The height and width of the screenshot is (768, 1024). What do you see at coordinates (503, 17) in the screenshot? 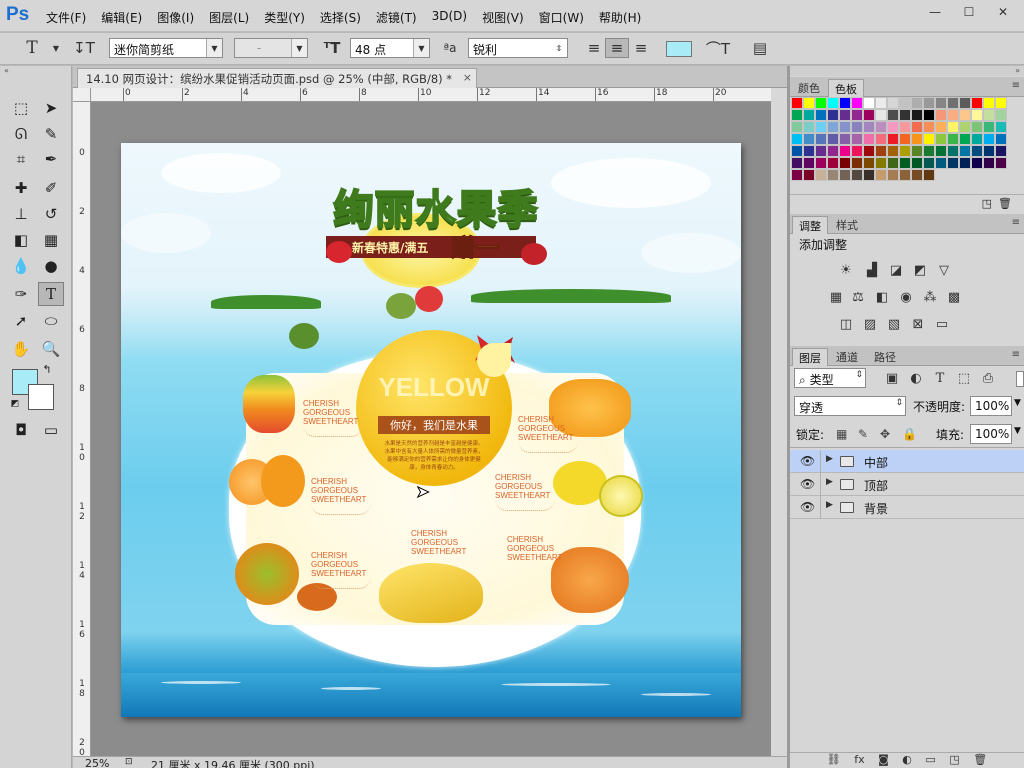
I see `menu-view: 视图(V)` at bounding box center [503, 17].